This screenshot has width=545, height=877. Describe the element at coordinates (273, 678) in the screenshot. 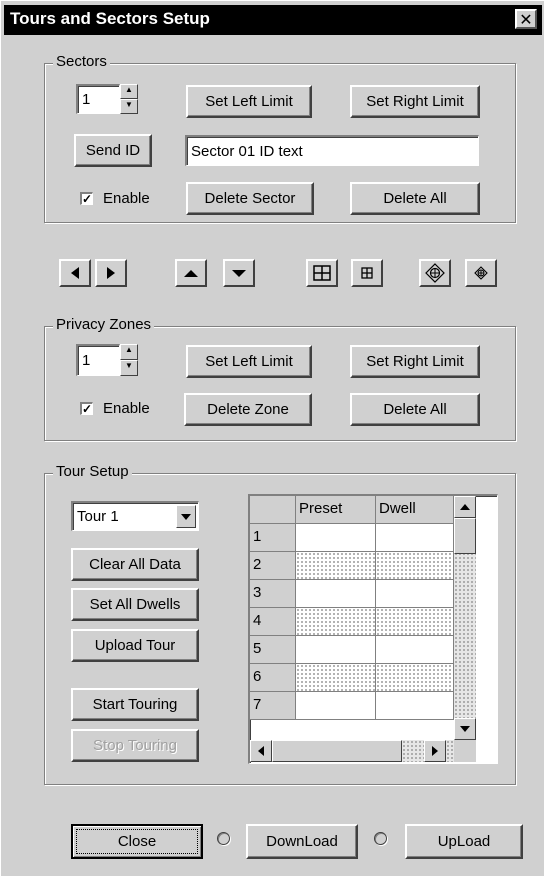

I see `grid-row-header: 6` at that location.